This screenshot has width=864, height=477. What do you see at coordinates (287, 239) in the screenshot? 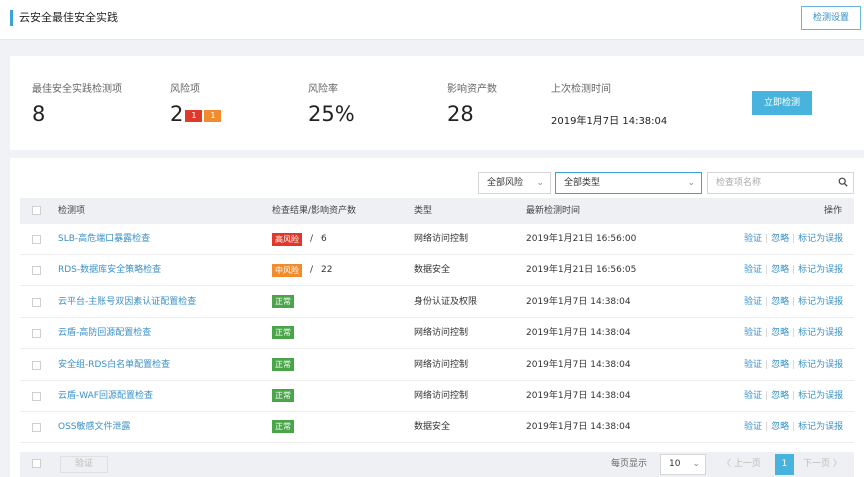
I see `status-badge: 高风险` at bounding box center [287, 239].